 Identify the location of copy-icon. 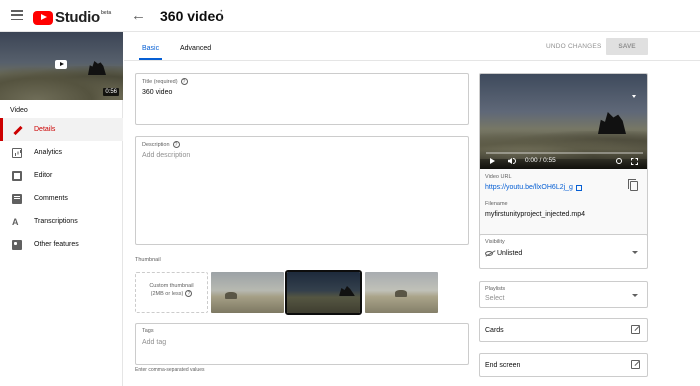
(633, 185).